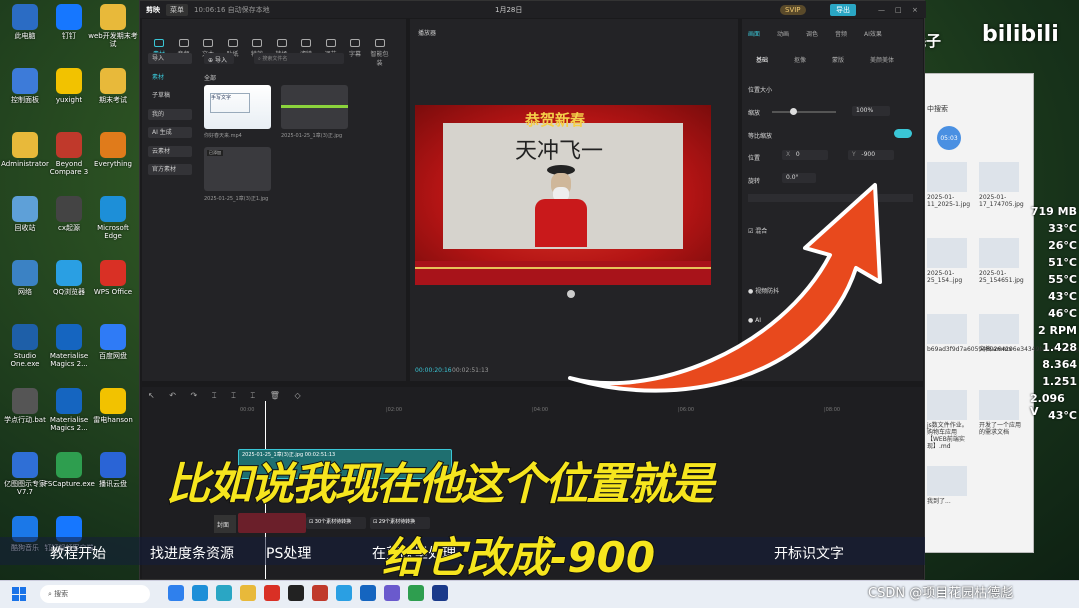 Image resolution: width=1079 pixels, height=608 pixels. What do you see at coordinates (380, 53) in the screenshot?
I see `media-tab: 智能包装` at bounding box center [380, 53].